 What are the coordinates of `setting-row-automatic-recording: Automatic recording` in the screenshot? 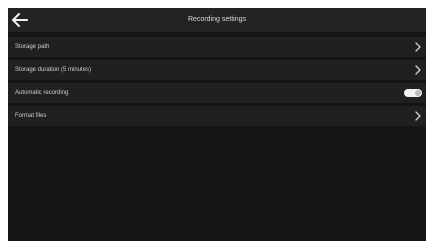 It's located at (217, 93).